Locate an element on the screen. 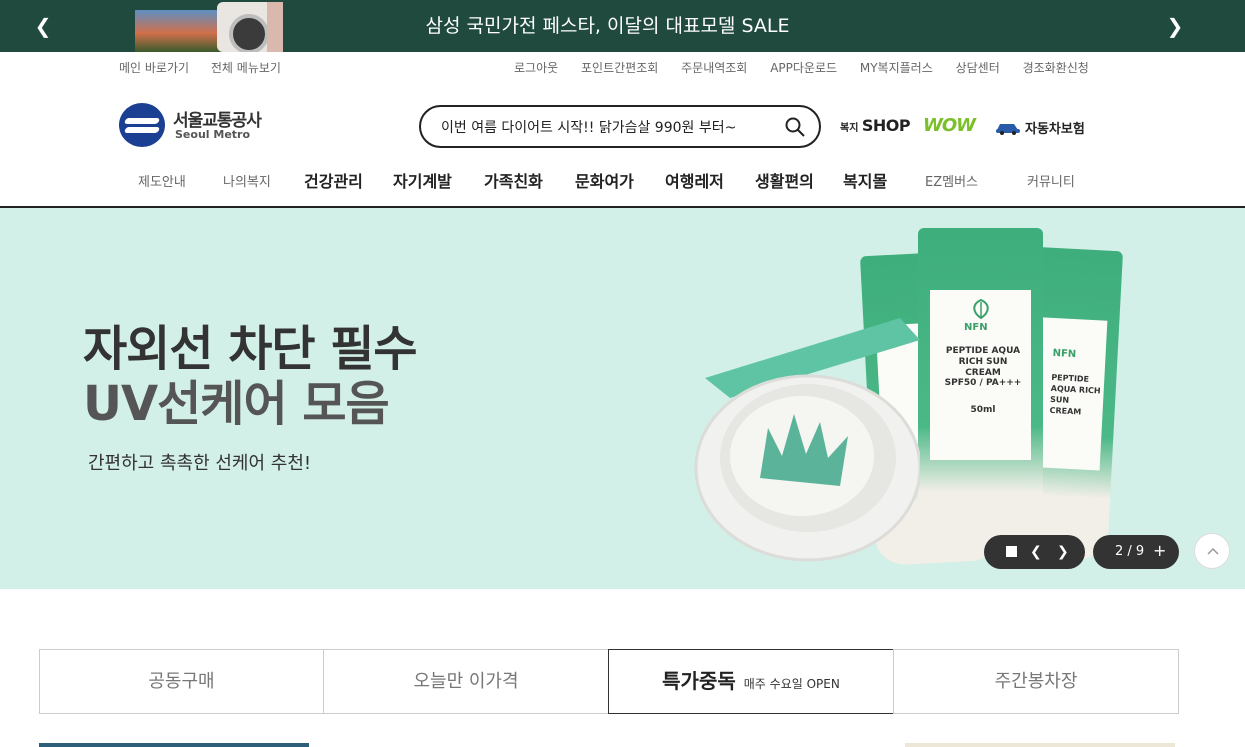  tube-spf-front: SPF50 / PA+++ is located at coordinates (983, 383).